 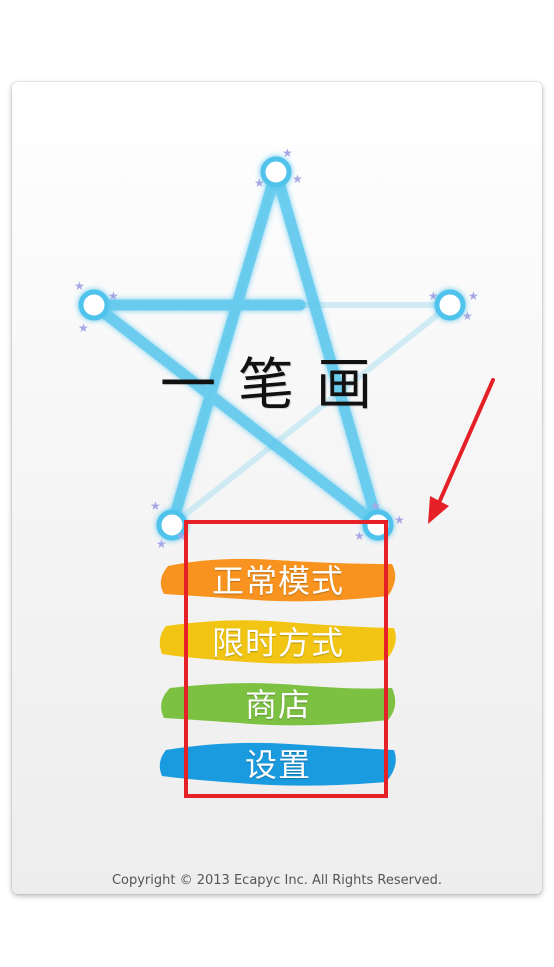 I want to click on shop-button: 商店, so click(x=278, y=703).